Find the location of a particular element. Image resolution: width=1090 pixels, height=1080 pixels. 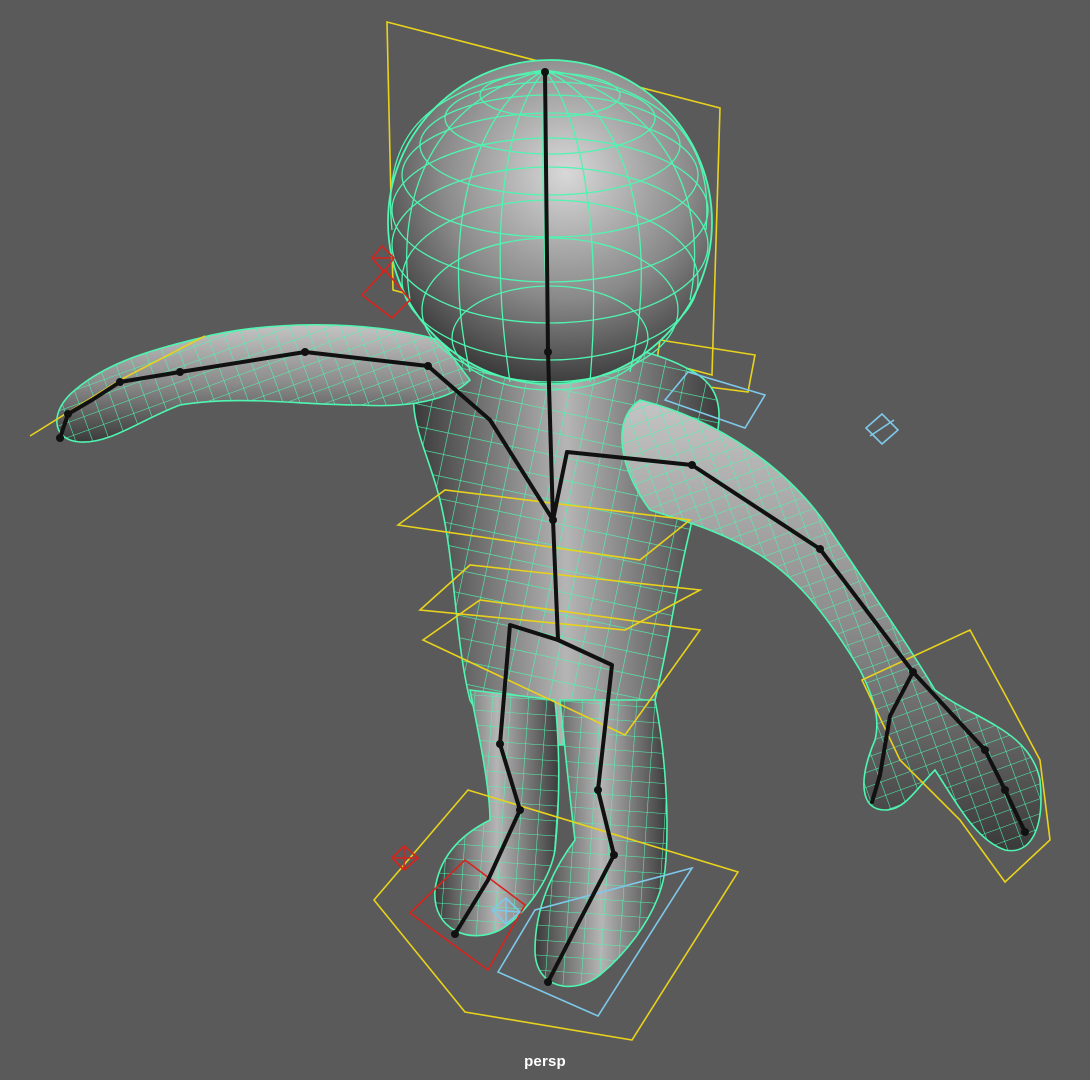

left-leg-mesh is located at coordinates (497, 813).